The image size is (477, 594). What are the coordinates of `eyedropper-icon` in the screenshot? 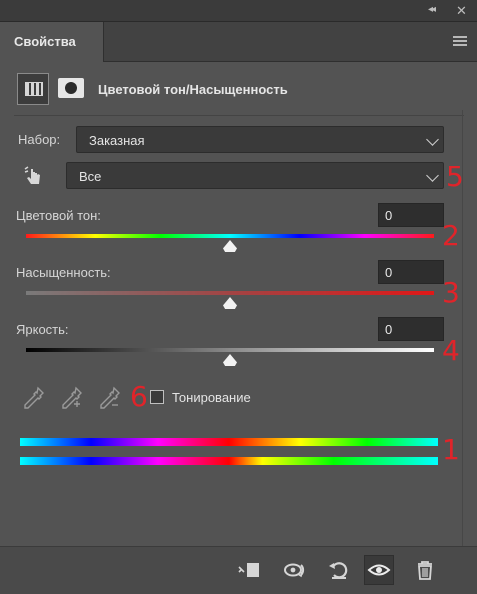 It's located at (34, 398).